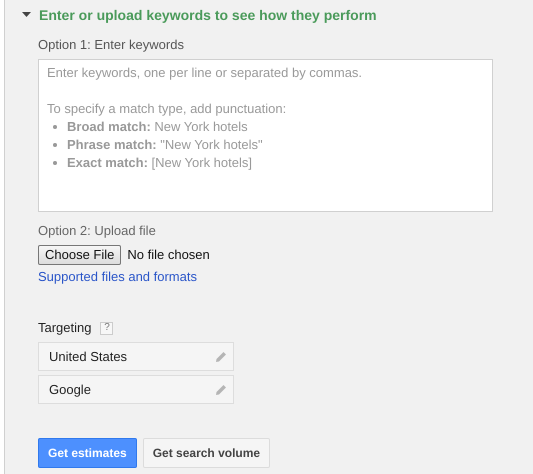 Image resolution: width=533 pixels, height=474 pixels. Describe the element at coordinates (111, 45) in the screenshot. I see `field-label: Option 1: Enter keywords` at that location.